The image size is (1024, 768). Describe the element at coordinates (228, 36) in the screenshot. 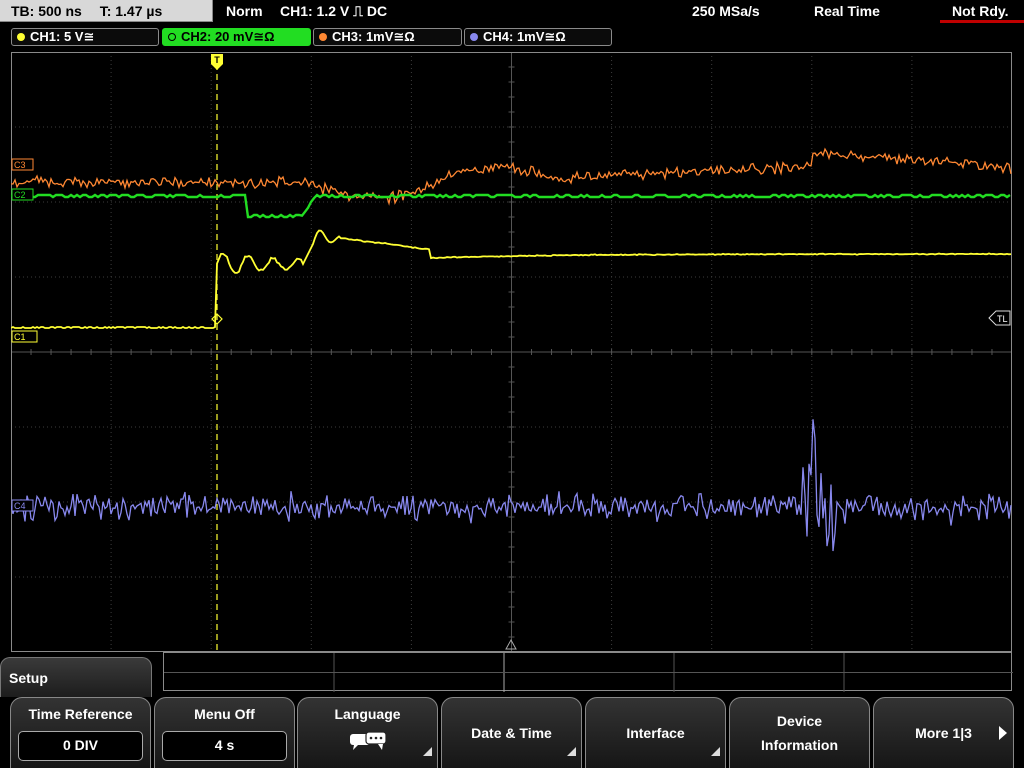

I see `channel-2-label: CH2: 20 mV≅Ω` at that location.